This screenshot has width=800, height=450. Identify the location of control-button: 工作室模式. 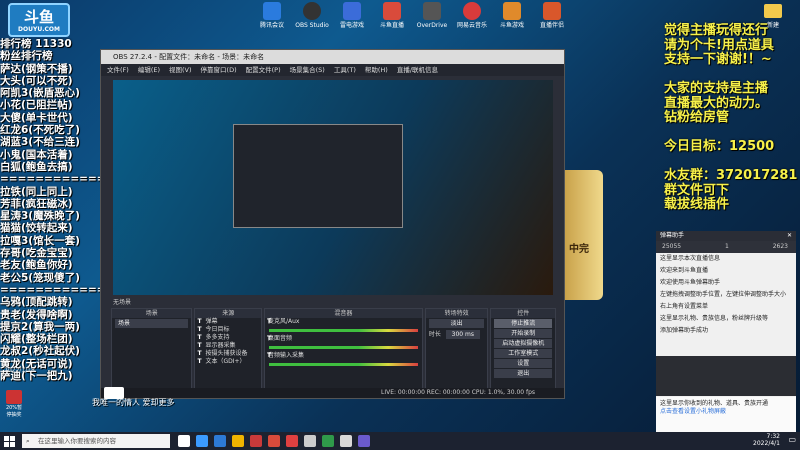
(523, 353).